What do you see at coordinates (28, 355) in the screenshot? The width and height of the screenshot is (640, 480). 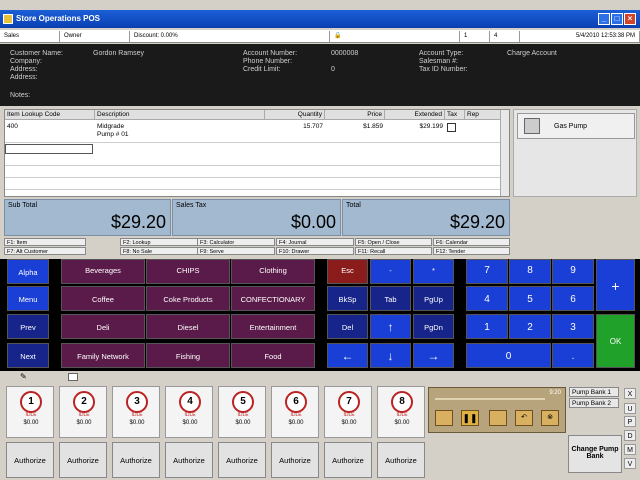 I see `next-button: Next` at bounding box center [28, 355].